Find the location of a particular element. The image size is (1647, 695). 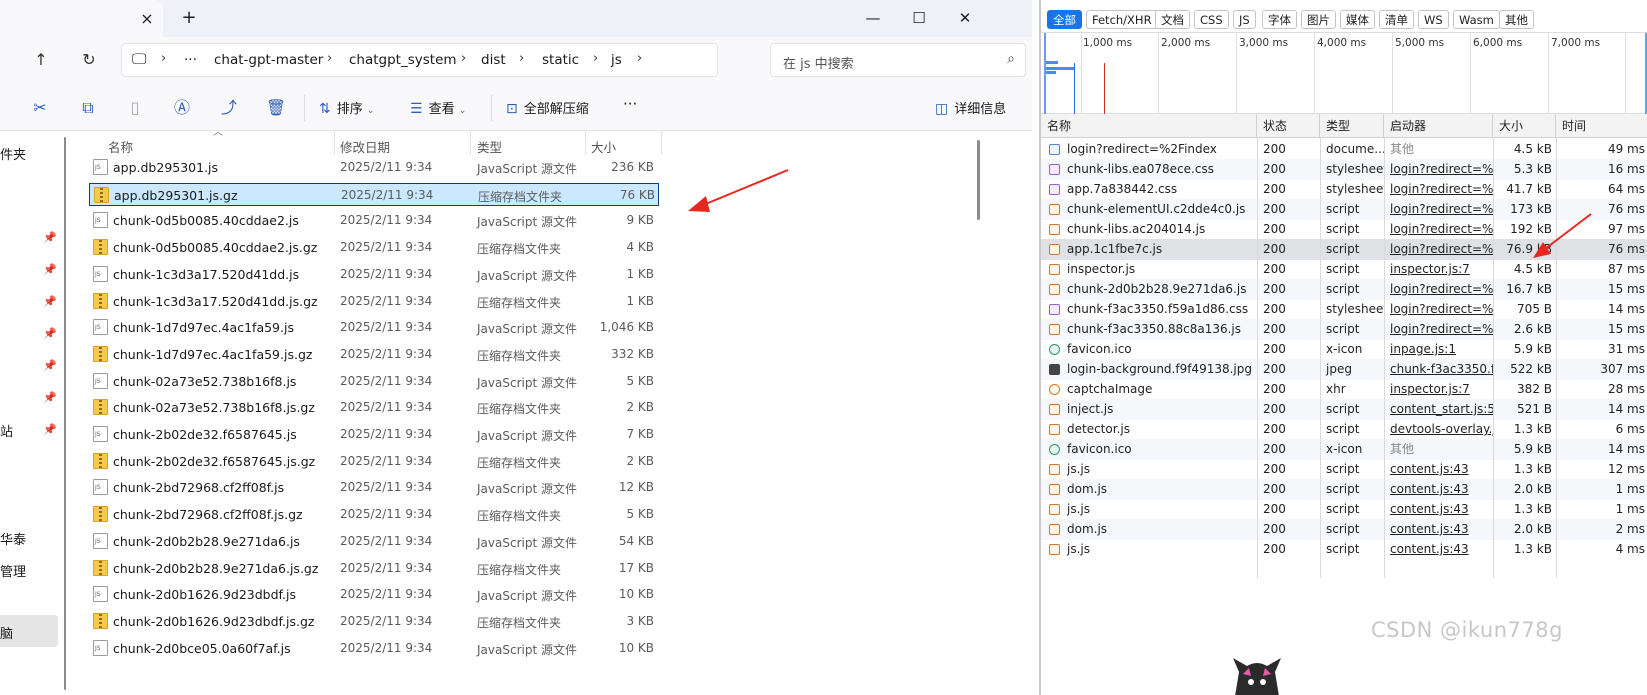

annotation-arrow-right is located at coordinates (1562, 235).